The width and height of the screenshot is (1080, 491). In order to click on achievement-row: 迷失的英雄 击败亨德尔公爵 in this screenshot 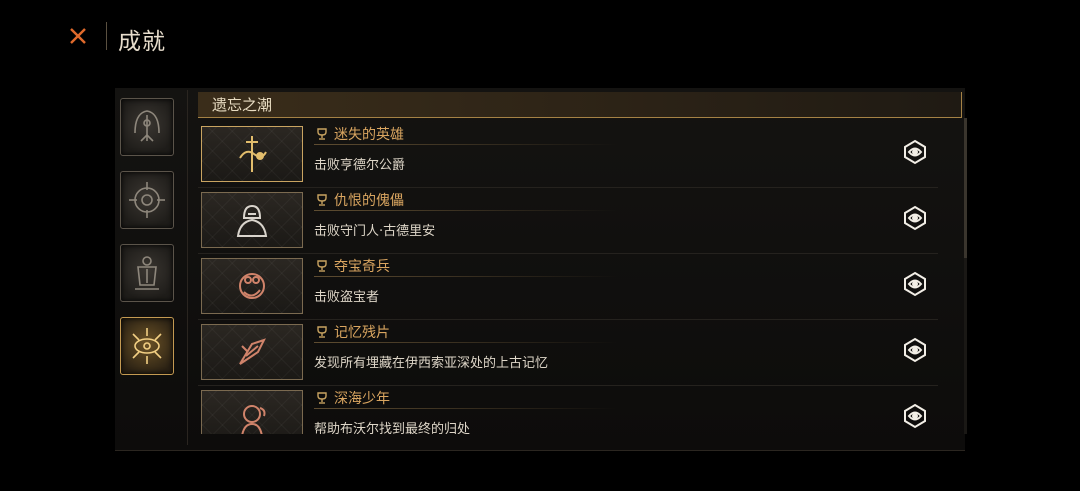, I will do `click(568, 155)`.